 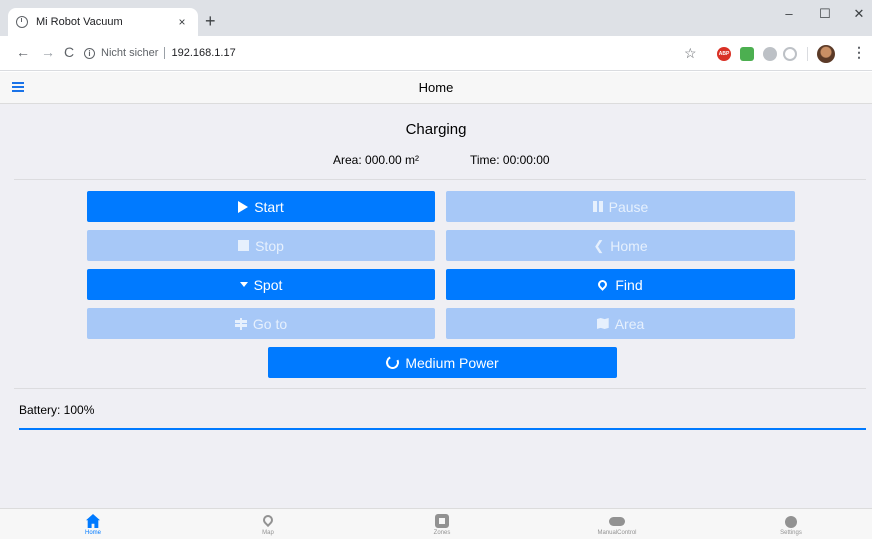 I want to click on goto-button-label: Go to, so click(x=270, y=323).